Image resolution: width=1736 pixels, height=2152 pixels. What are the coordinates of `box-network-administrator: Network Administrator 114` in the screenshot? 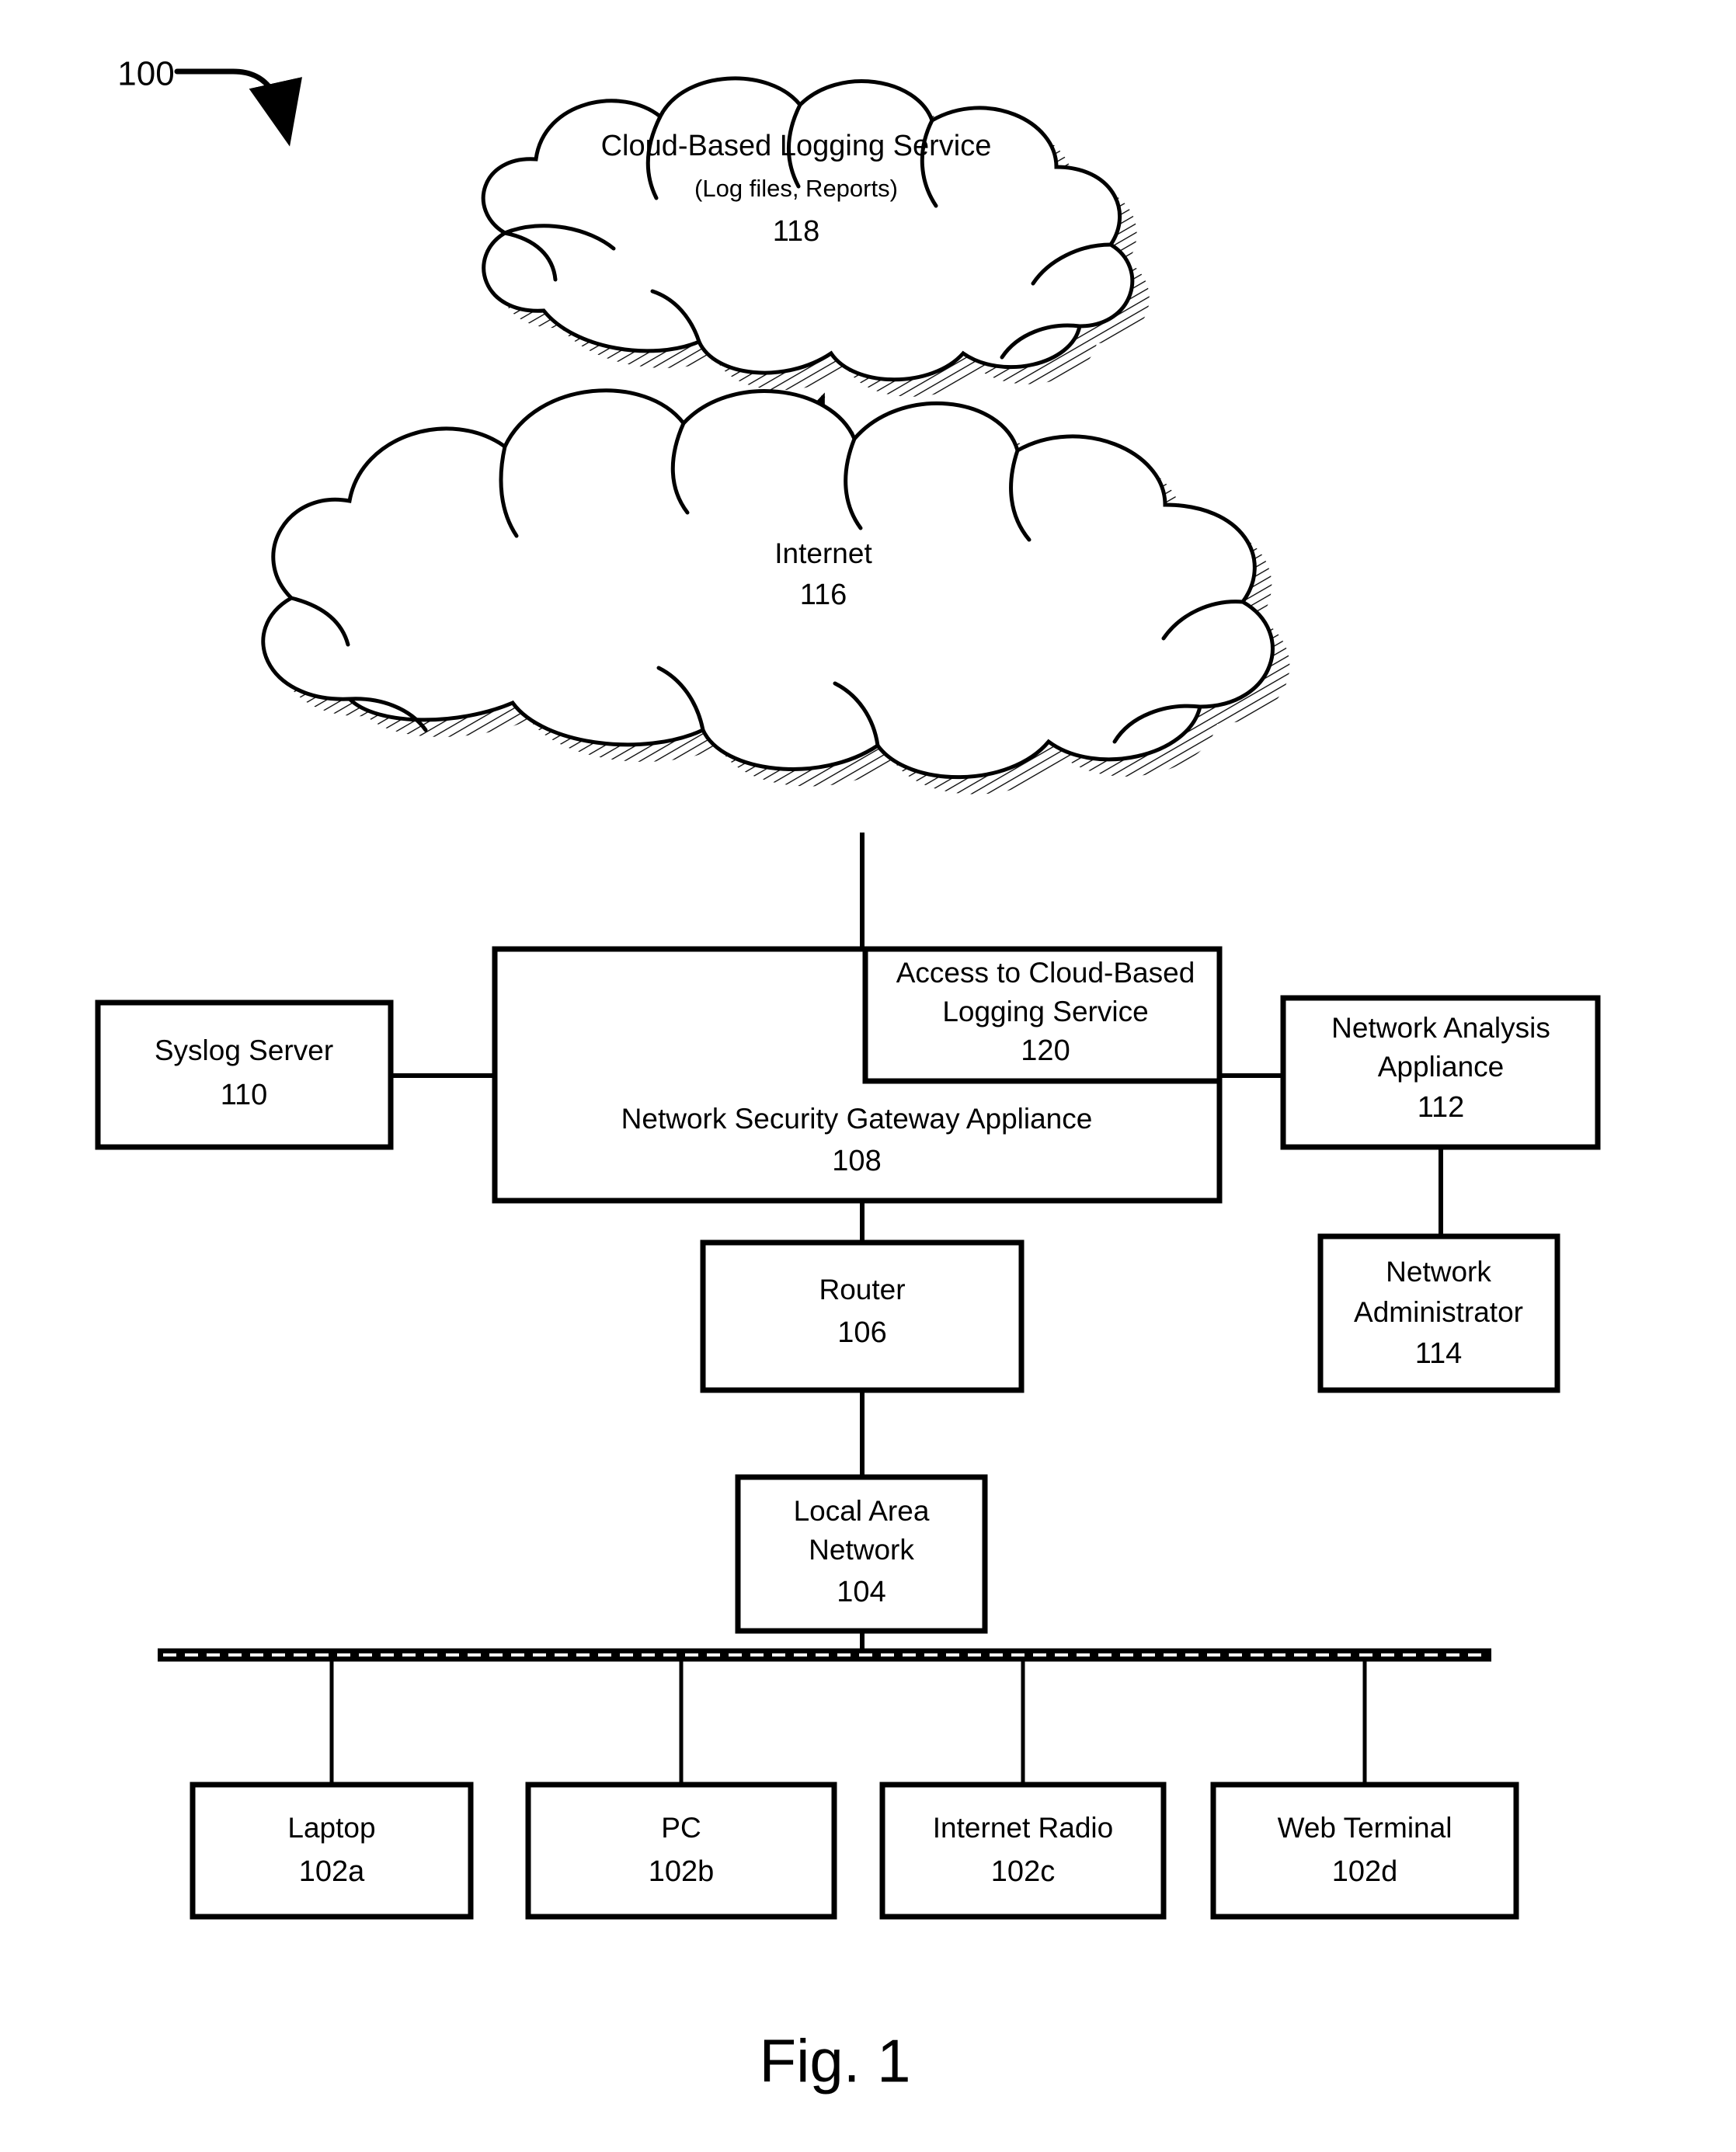 It's located at (1438, 1313).